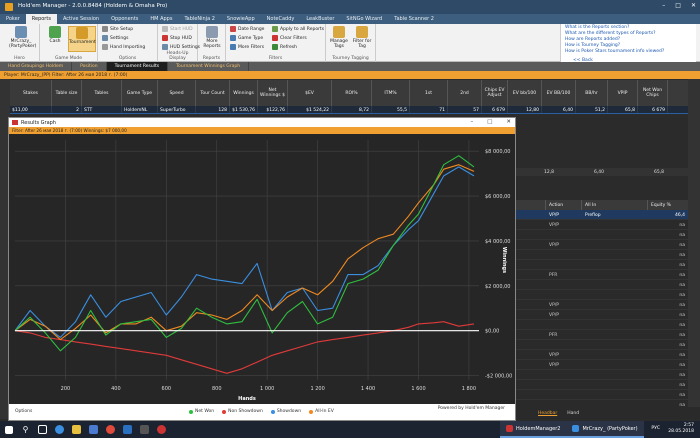  What do you see at coordinates (615, 205) in the screenshot?
I see `col-header: All In` at bounding box center [615, 205].